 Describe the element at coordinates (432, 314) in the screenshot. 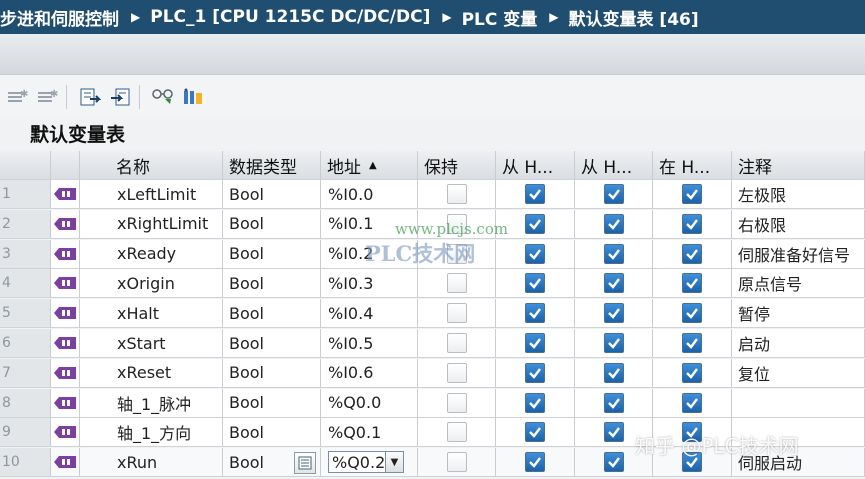

I see `table-row: 5 xHalt Bool %I0.4 暂停` at that location.